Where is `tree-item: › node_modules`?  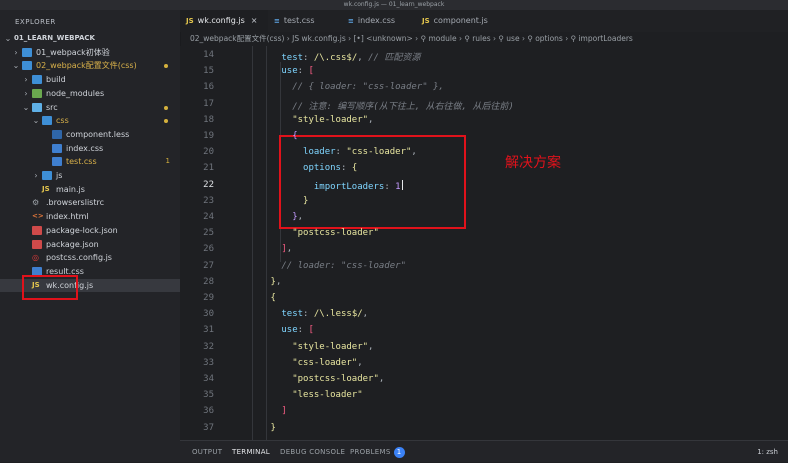
tree-item: › node_modules is located at coordinates (90, 93).